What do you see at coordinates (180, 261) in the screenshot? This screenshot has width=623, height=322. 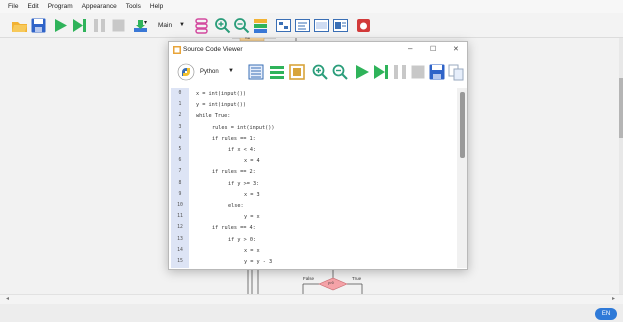 I see `line-number: 15` at bounding box center [180, 261].